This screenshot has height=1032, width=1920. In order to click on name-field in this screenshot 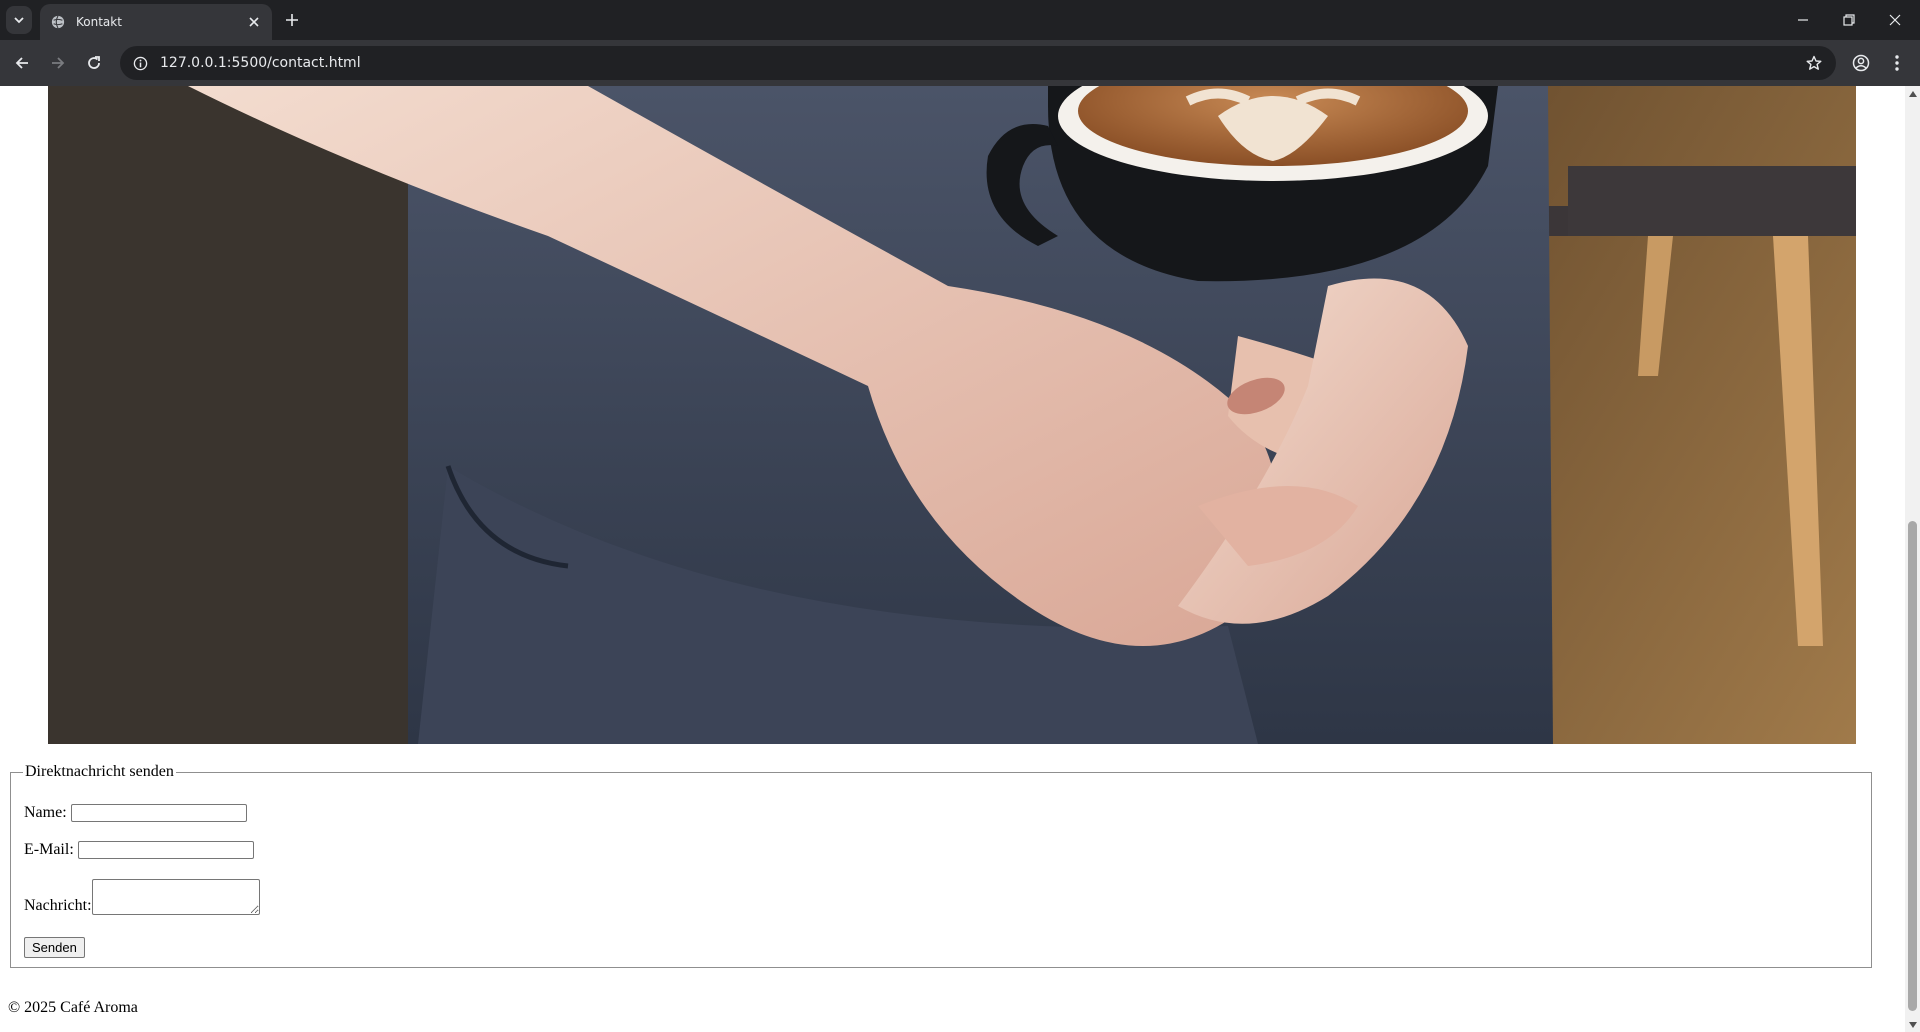, I will do `click(158, 813)`.